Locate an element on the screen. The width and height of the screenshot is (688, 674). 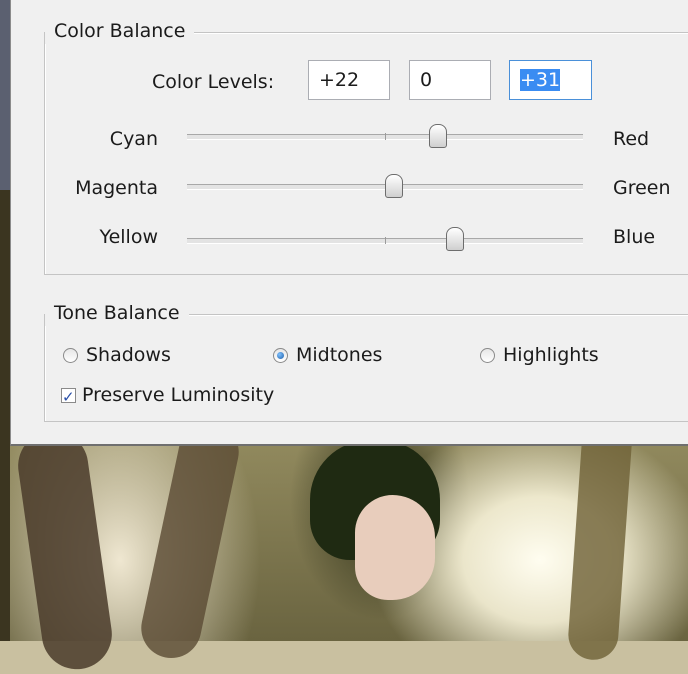
yellow-blue-track is located at coordinates (385, 240).